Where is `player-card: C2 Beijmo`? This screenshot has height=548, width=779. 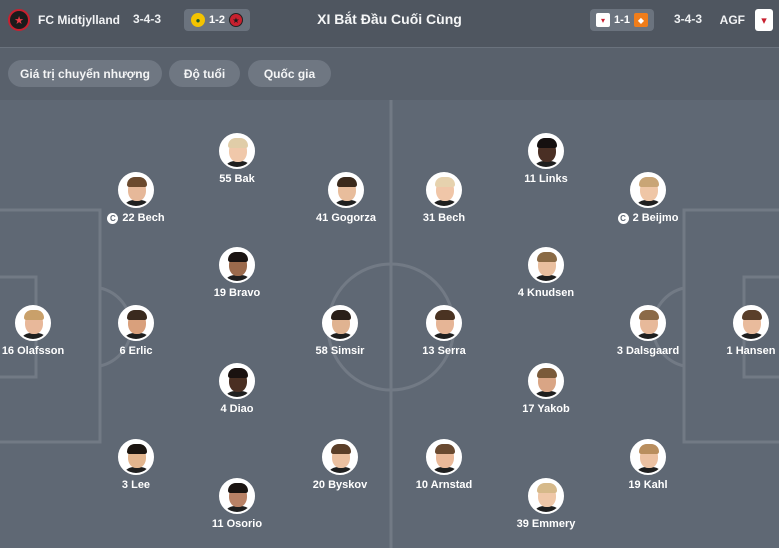
player-card: C2 Beijmo is located at coordinates (648, 198).